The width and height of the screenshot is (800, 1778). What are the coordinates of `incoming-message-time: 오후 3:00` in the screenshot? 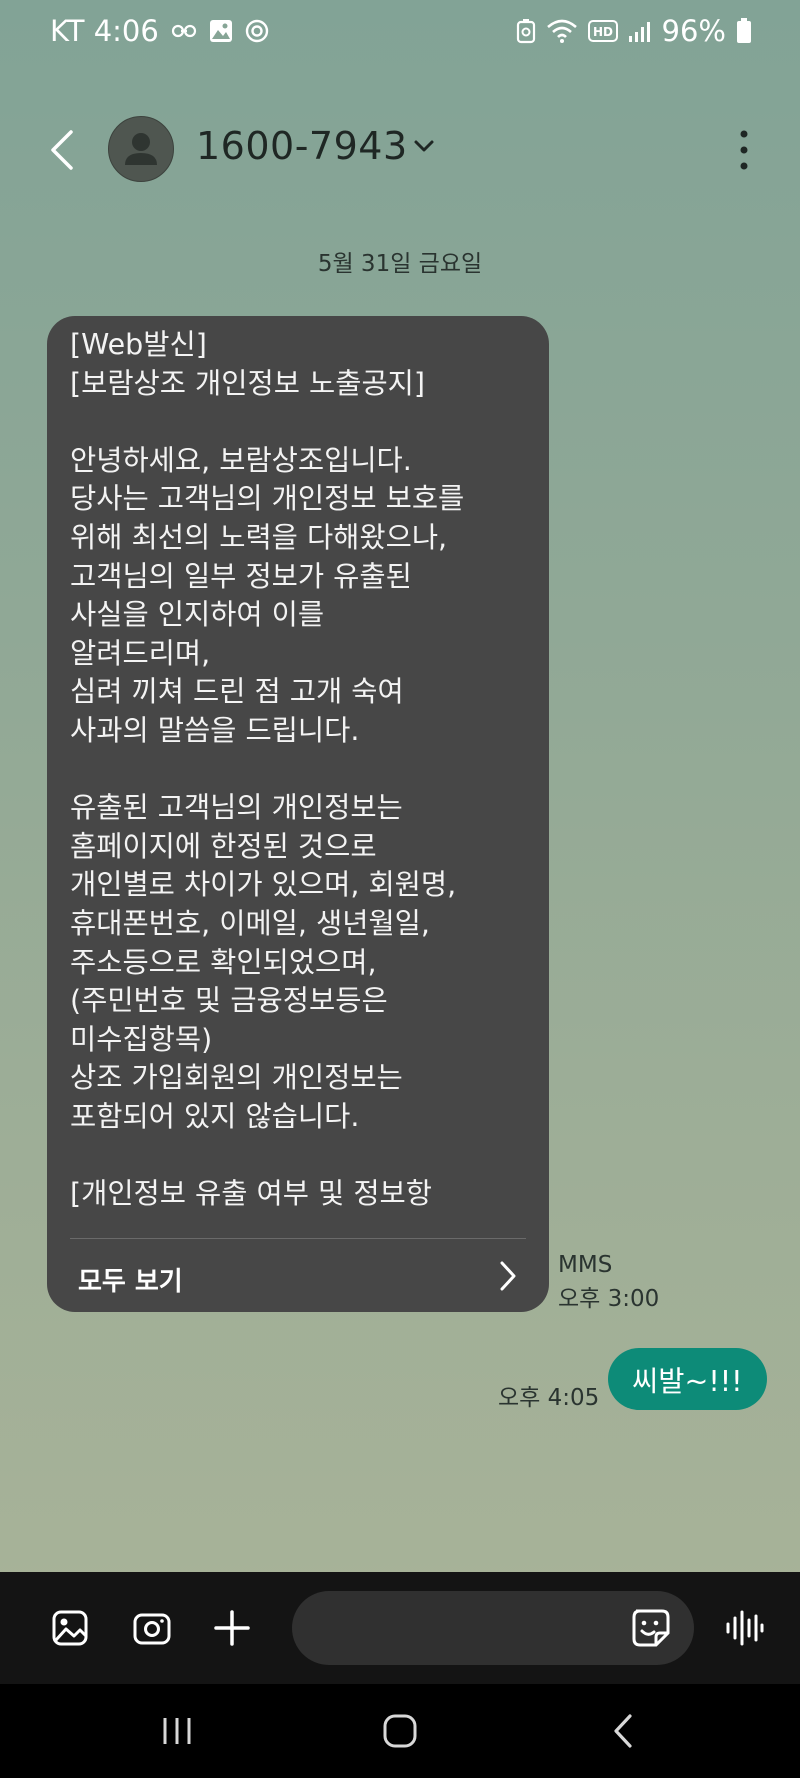 It's located at (609, 1299).